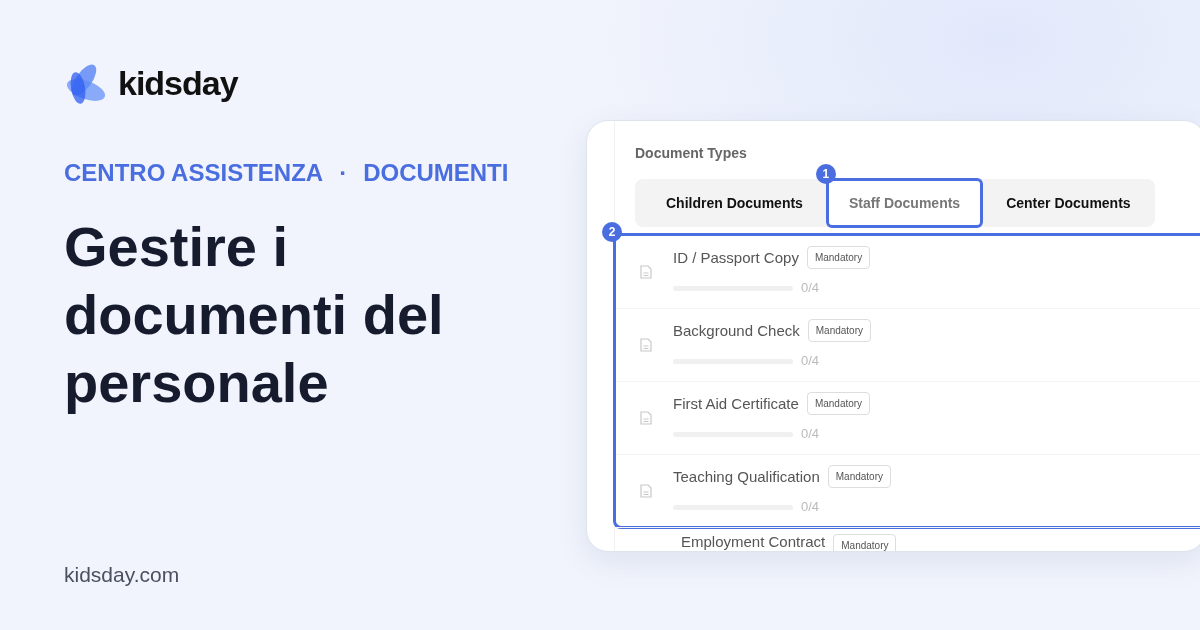  What do you see at coordinates (736, 330) in the screenshot?
I see `document-name: Background Check` at bounding box center [736, 330].